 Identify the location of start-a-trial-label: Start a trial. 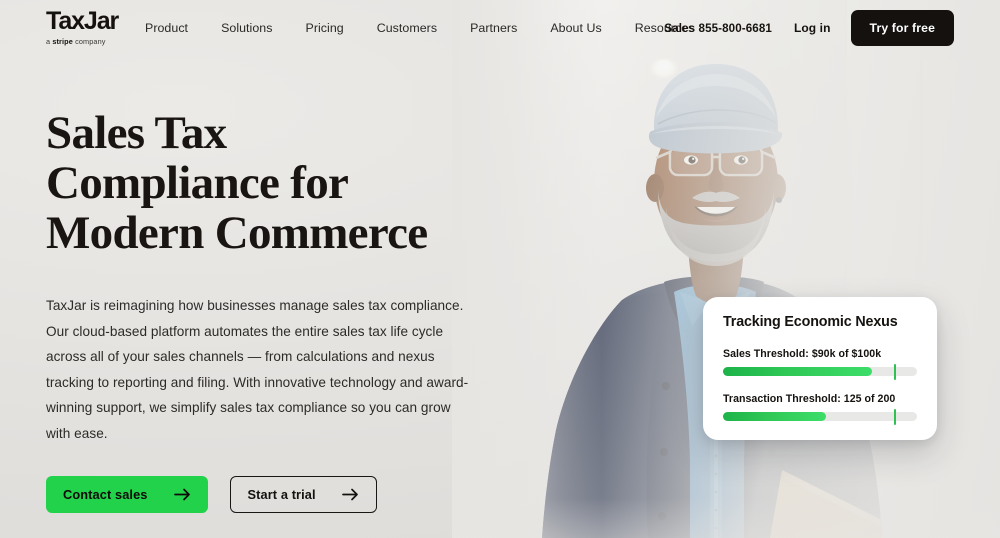
(281, 494).